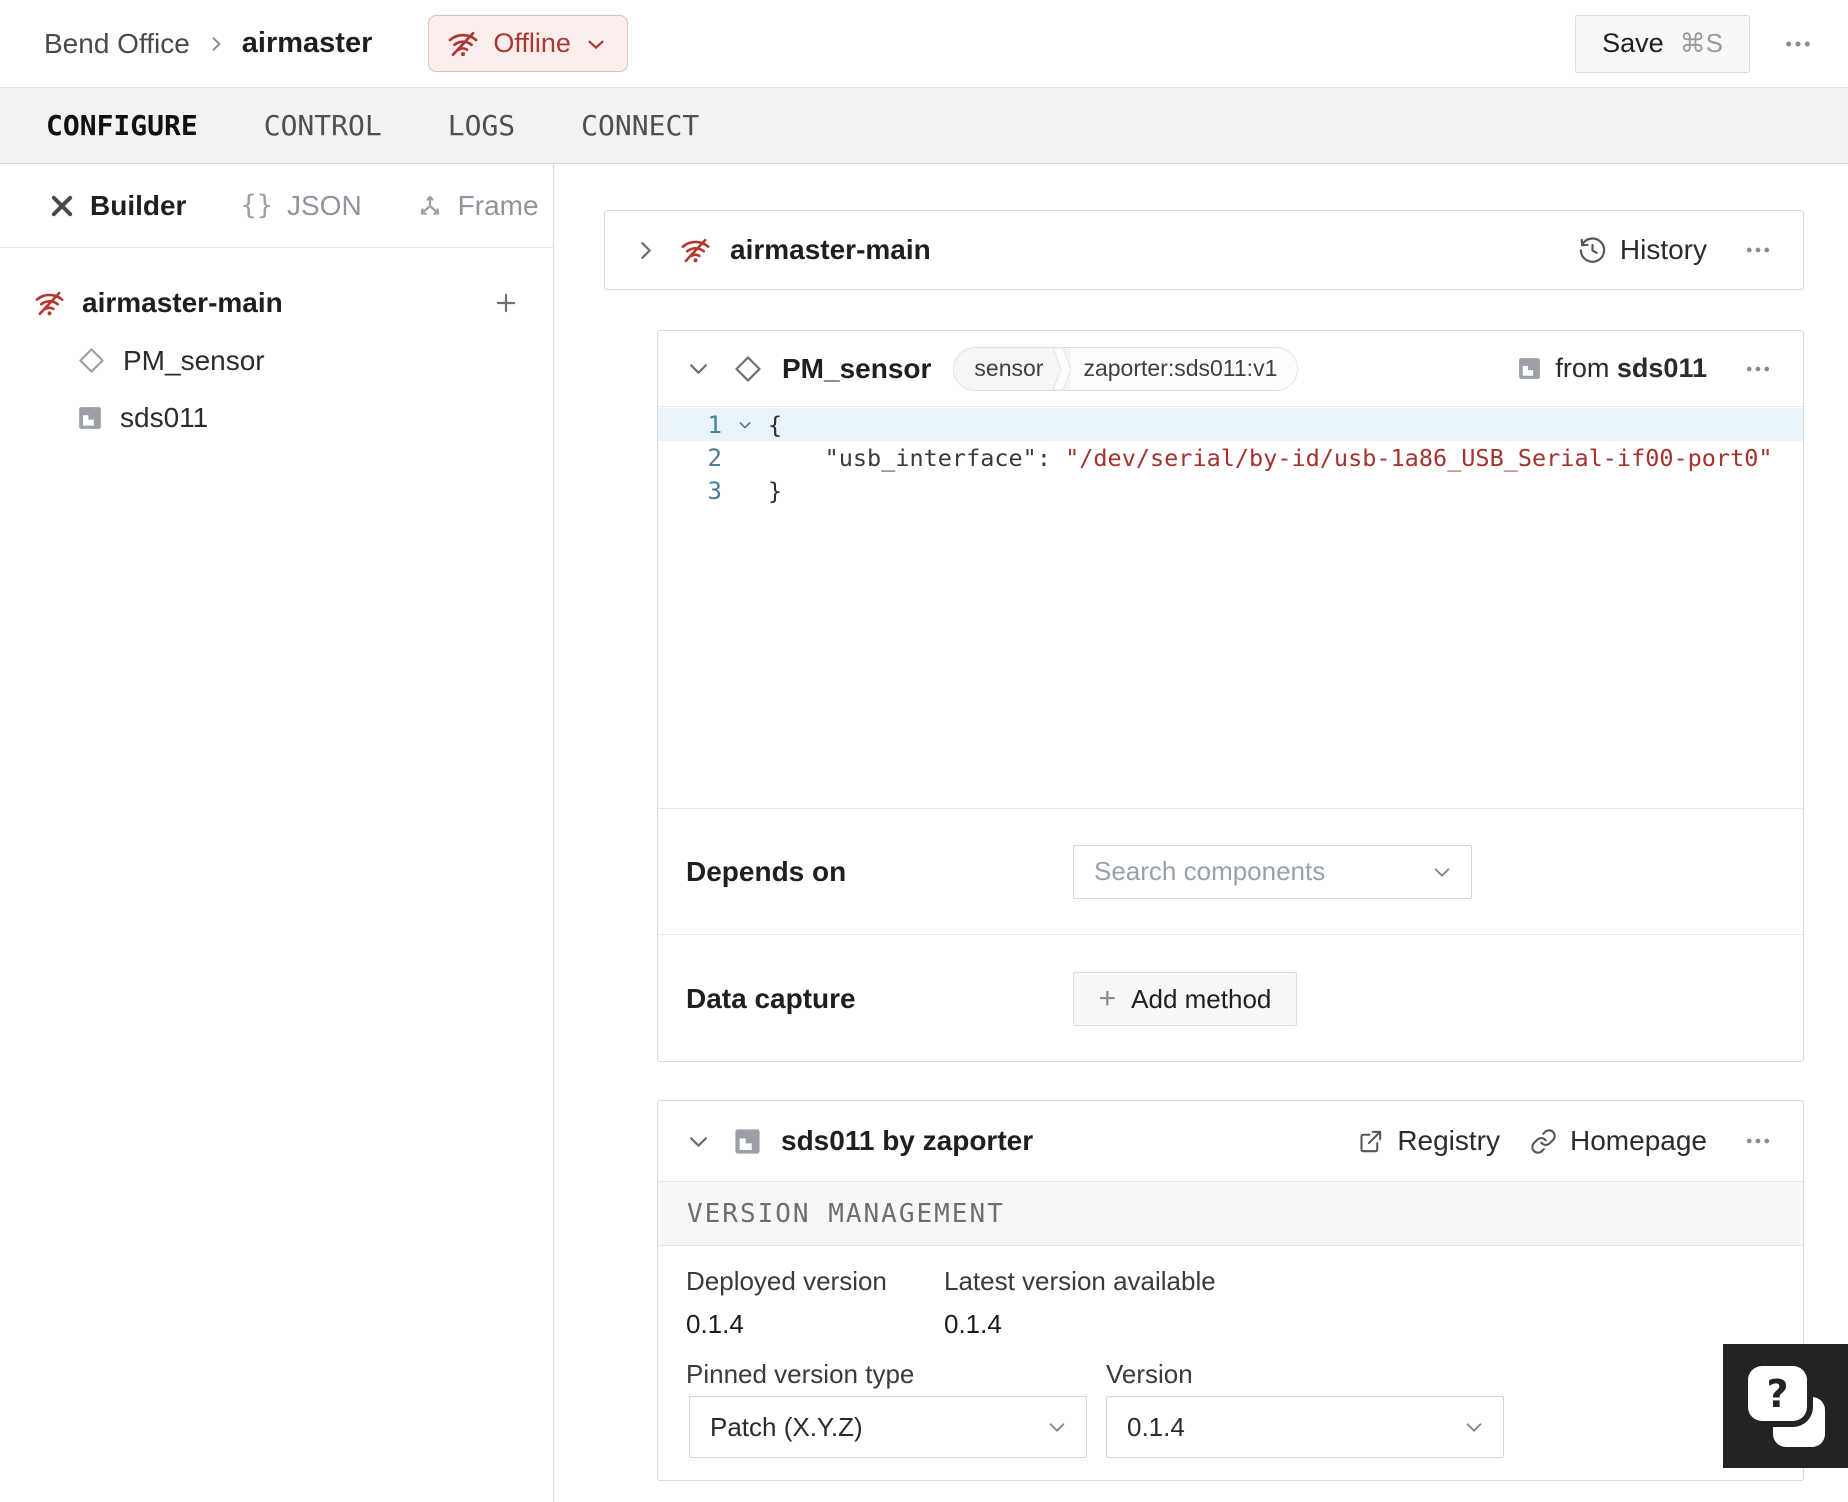 Image resolution: width=1848 pixels, height=1502 pixels. I want to click on tab-connect: CONNECT, so click(640, 125).